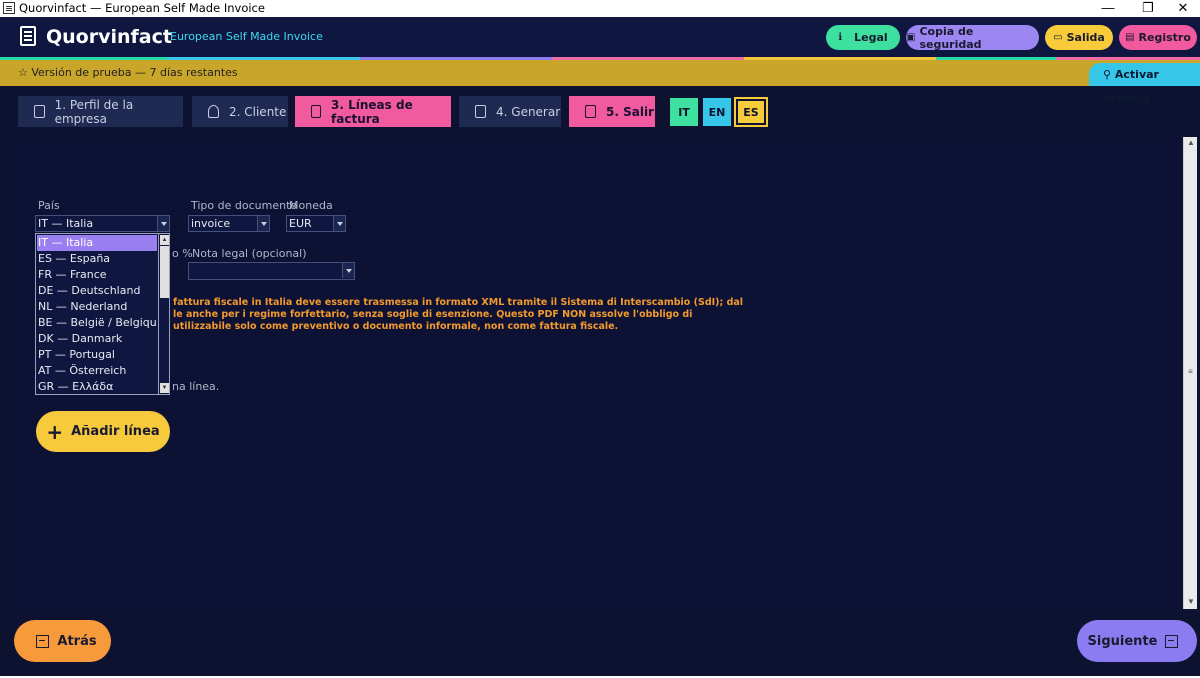 The height and width of the screenshot is (678, 1200). Describe the element at coordinates (316, 111) in the screenshot. I see `list-icon` at that location.